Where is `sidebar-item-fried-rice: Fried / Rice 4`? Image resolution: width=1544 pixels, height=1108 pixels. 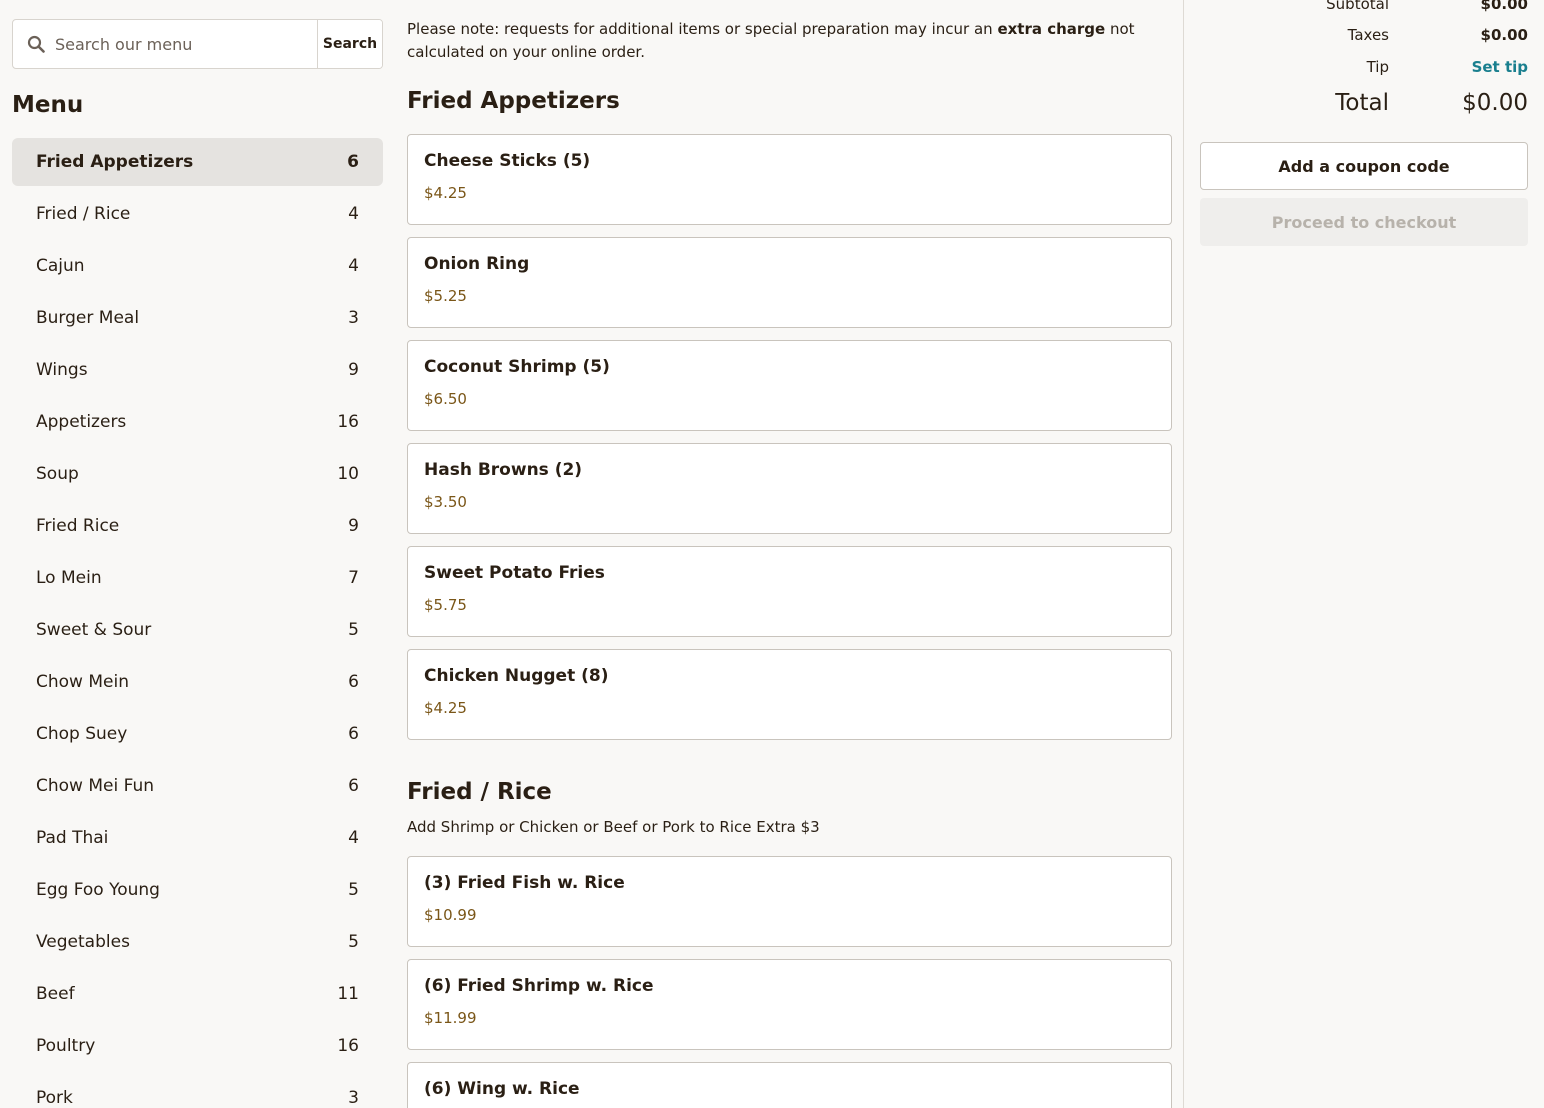
sidebar-item-fried-rice: Fried / Rice 4 is located at coordinates (197, 214).